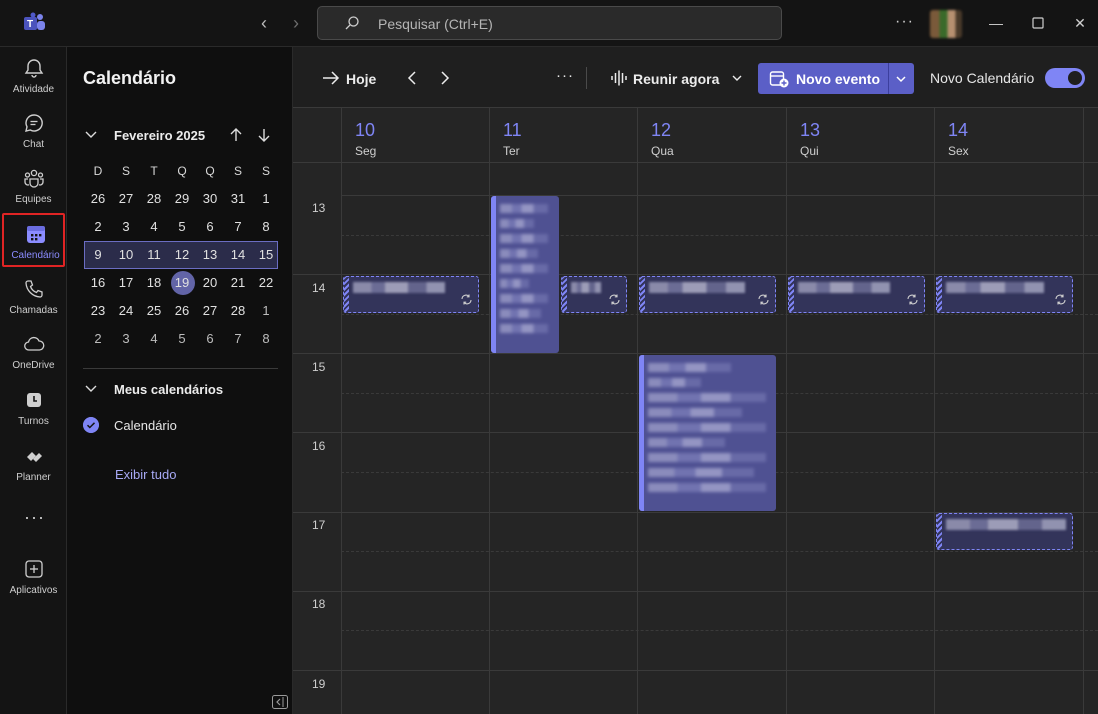 The image size is (1098, 714). What do you see at coordinates (296, 23) in the screenshot?
I see `forward-arrow-icon: ›` at bounding box center [296, 23].